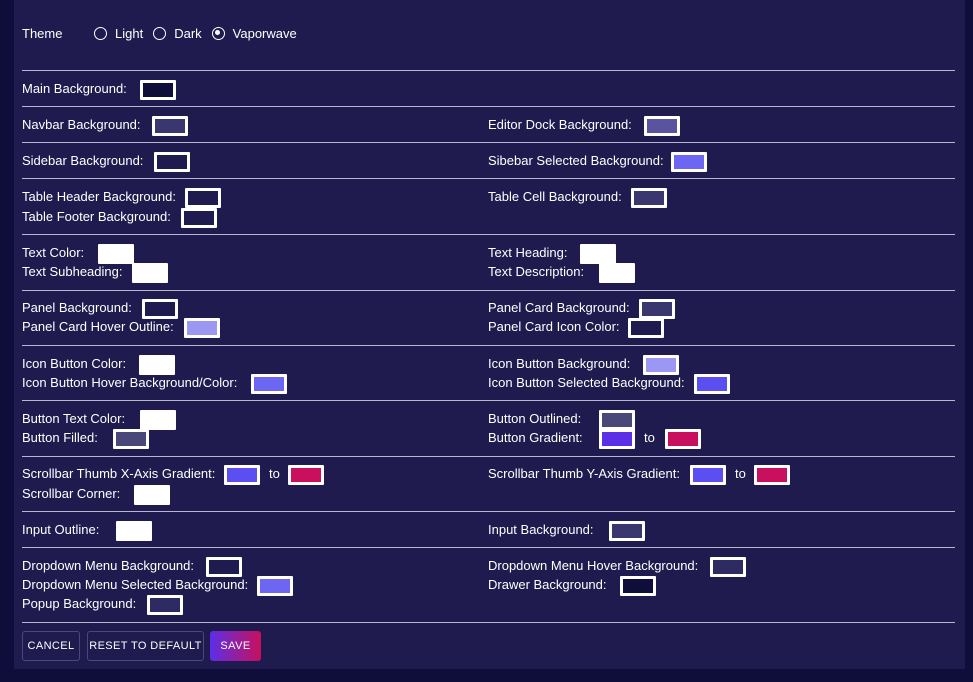  What do you see at coordinates (576, 160) in the screenshot?
I see `sidebar-selected-bg-label: Sibebar Selected Background:` at bounding box center [576, 160].